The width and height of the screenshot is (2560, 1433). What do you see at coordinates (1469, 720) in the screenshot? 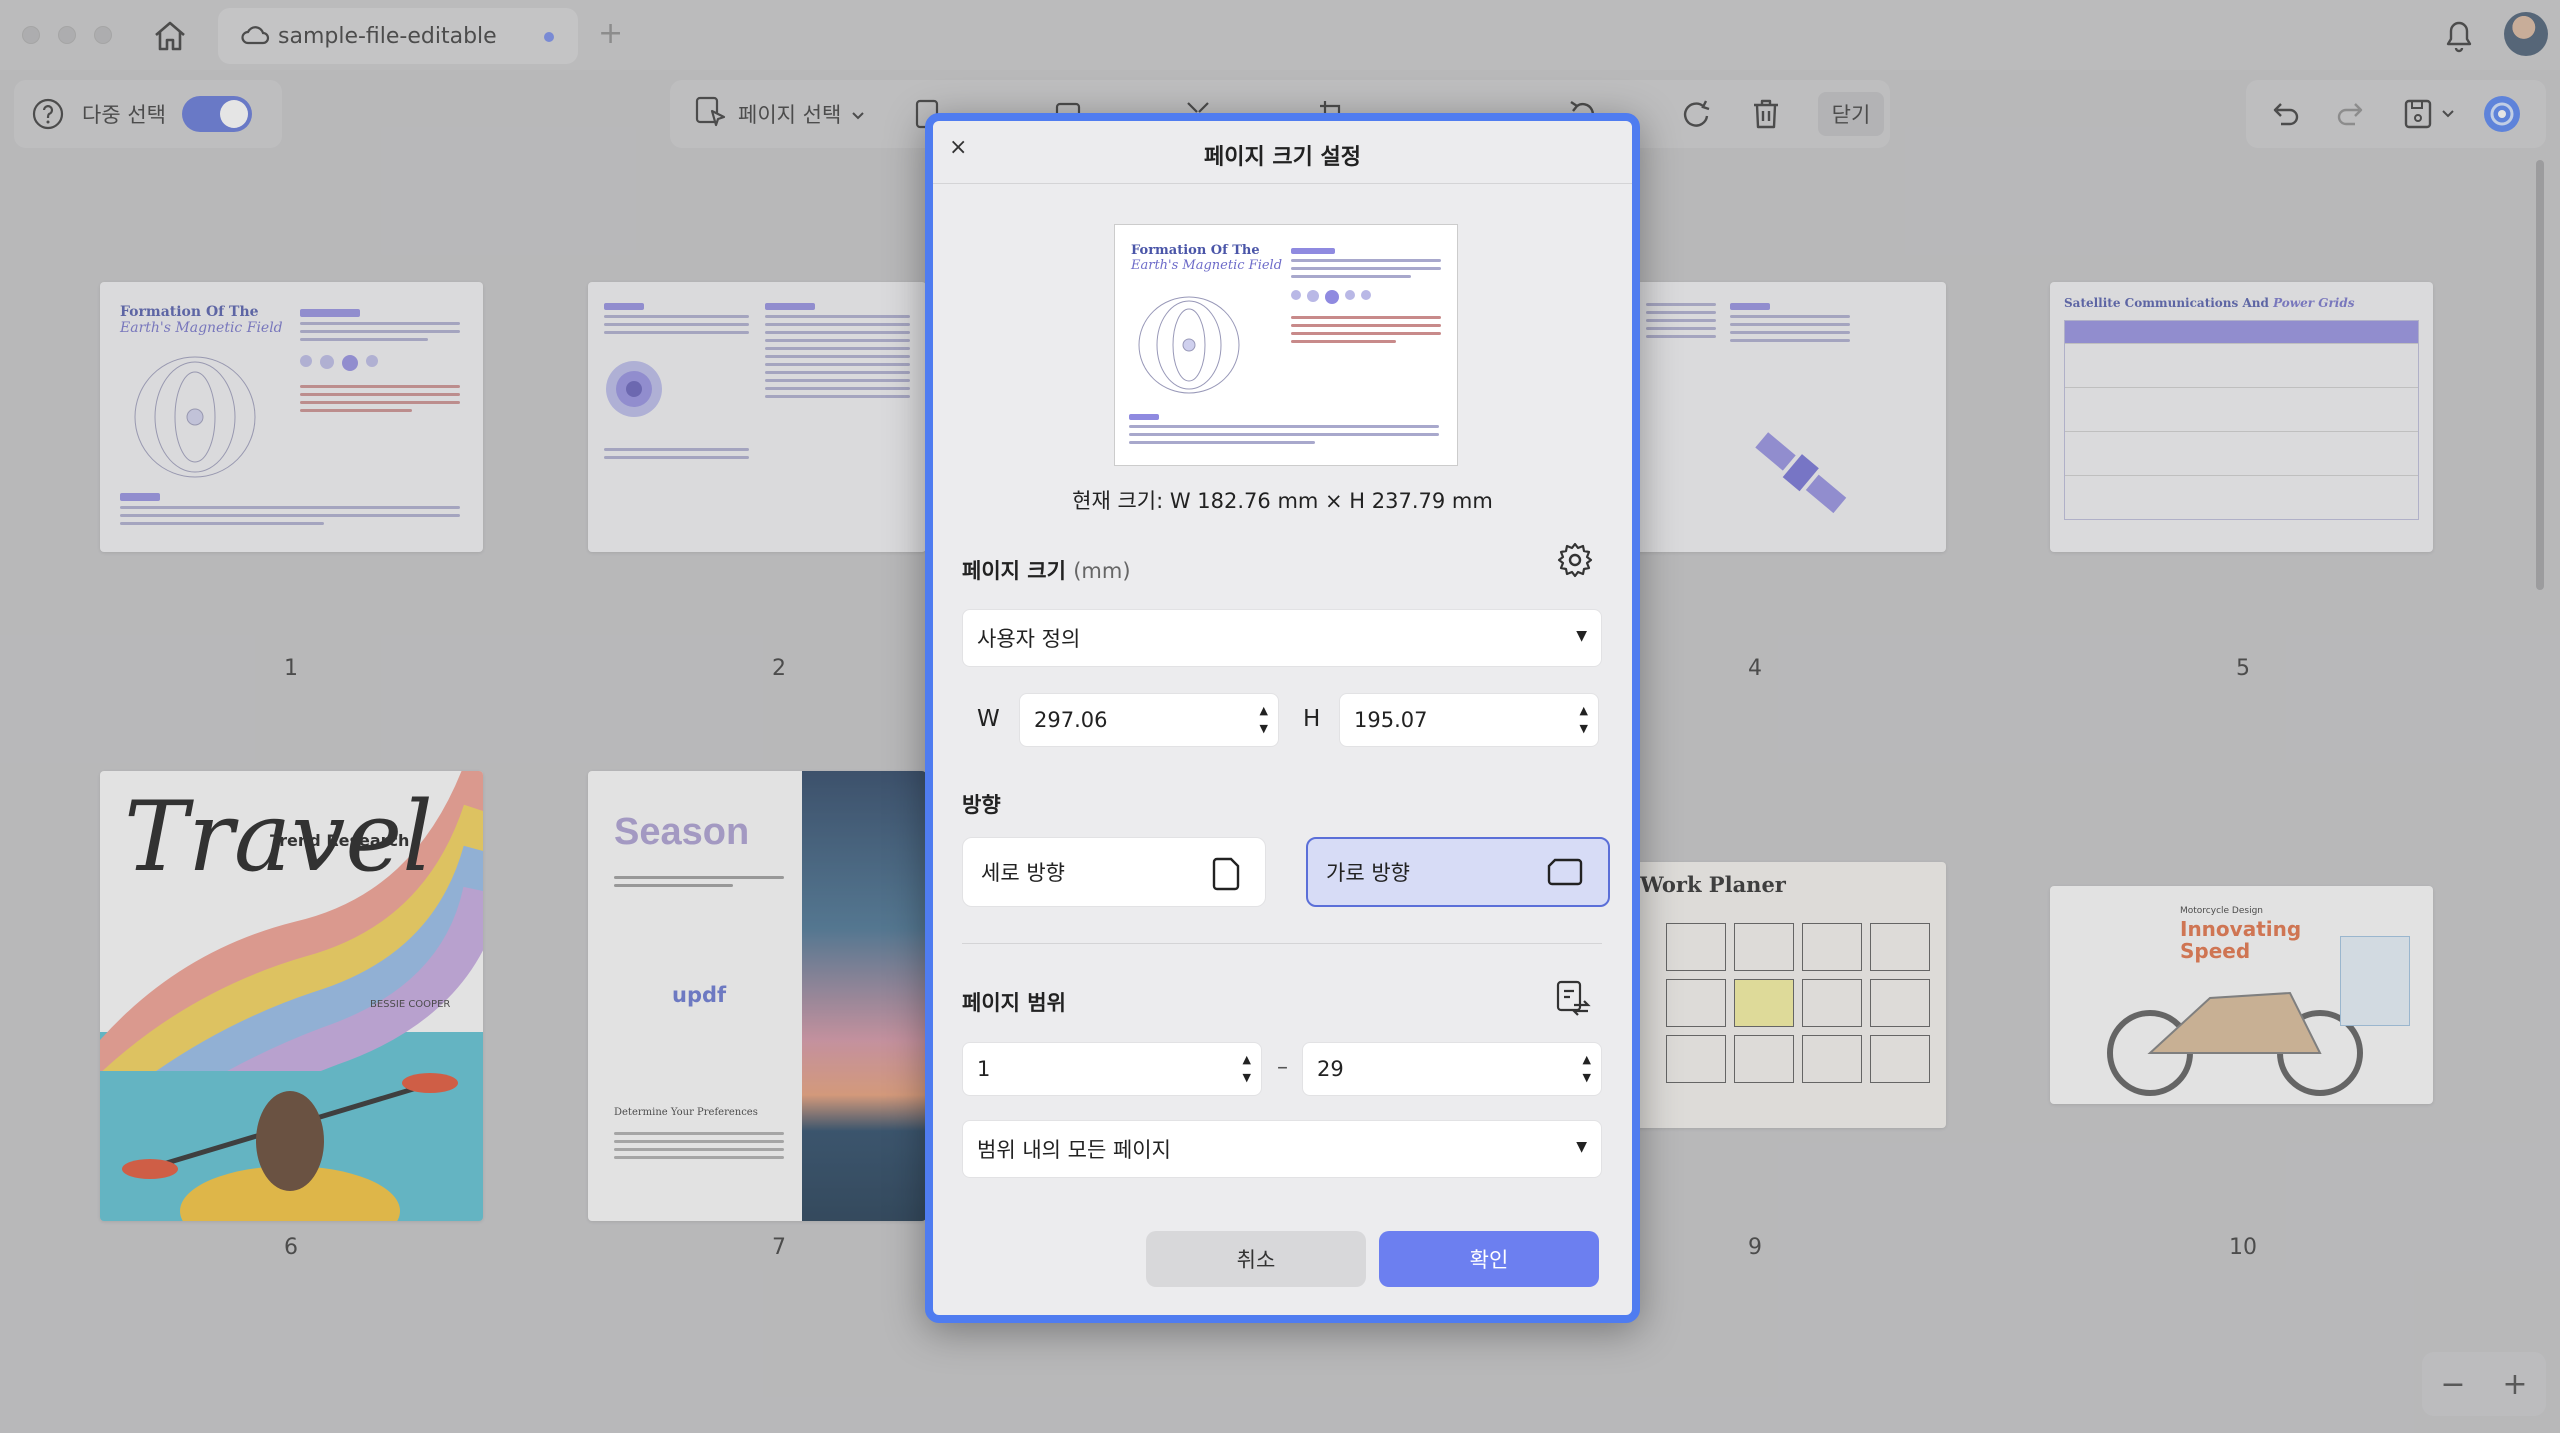
I see `height-input: 195.07 ▲ ▼` at bounding box center [1469, 720].